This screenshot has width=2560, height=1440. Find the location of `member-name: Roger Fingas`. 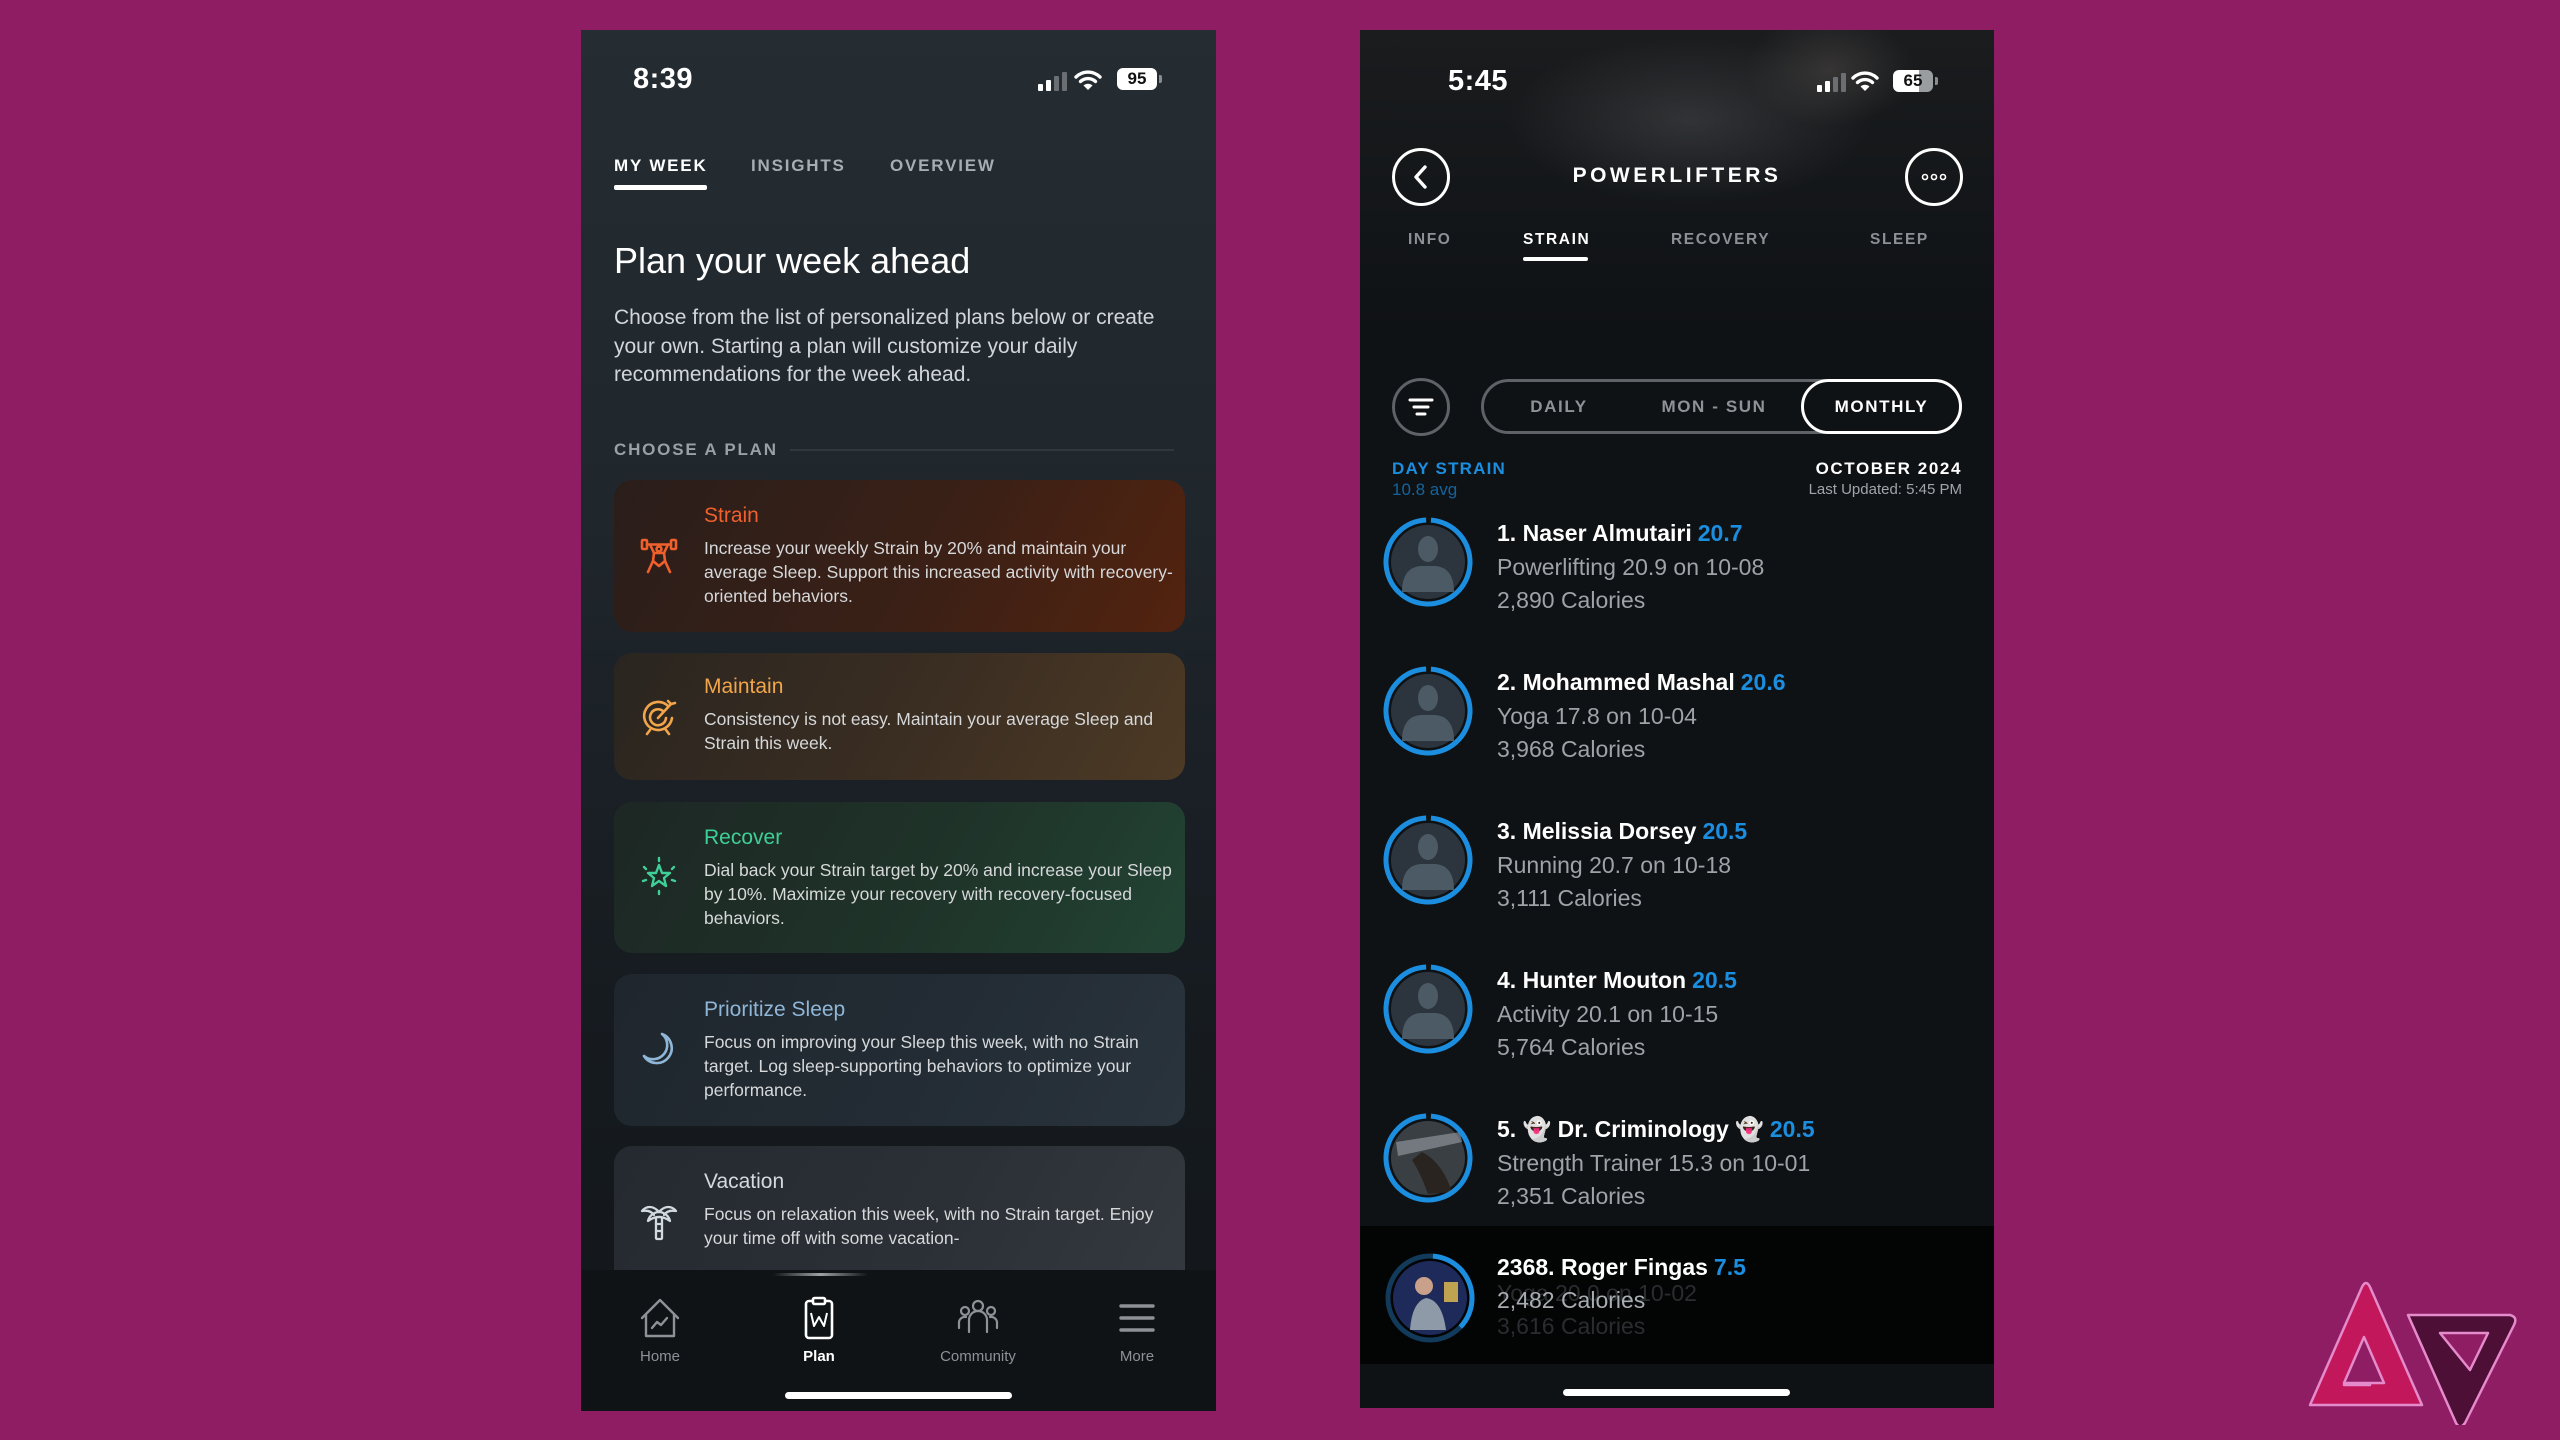

member-name: Roger Fingas is located at coordinates (1634, 1267).